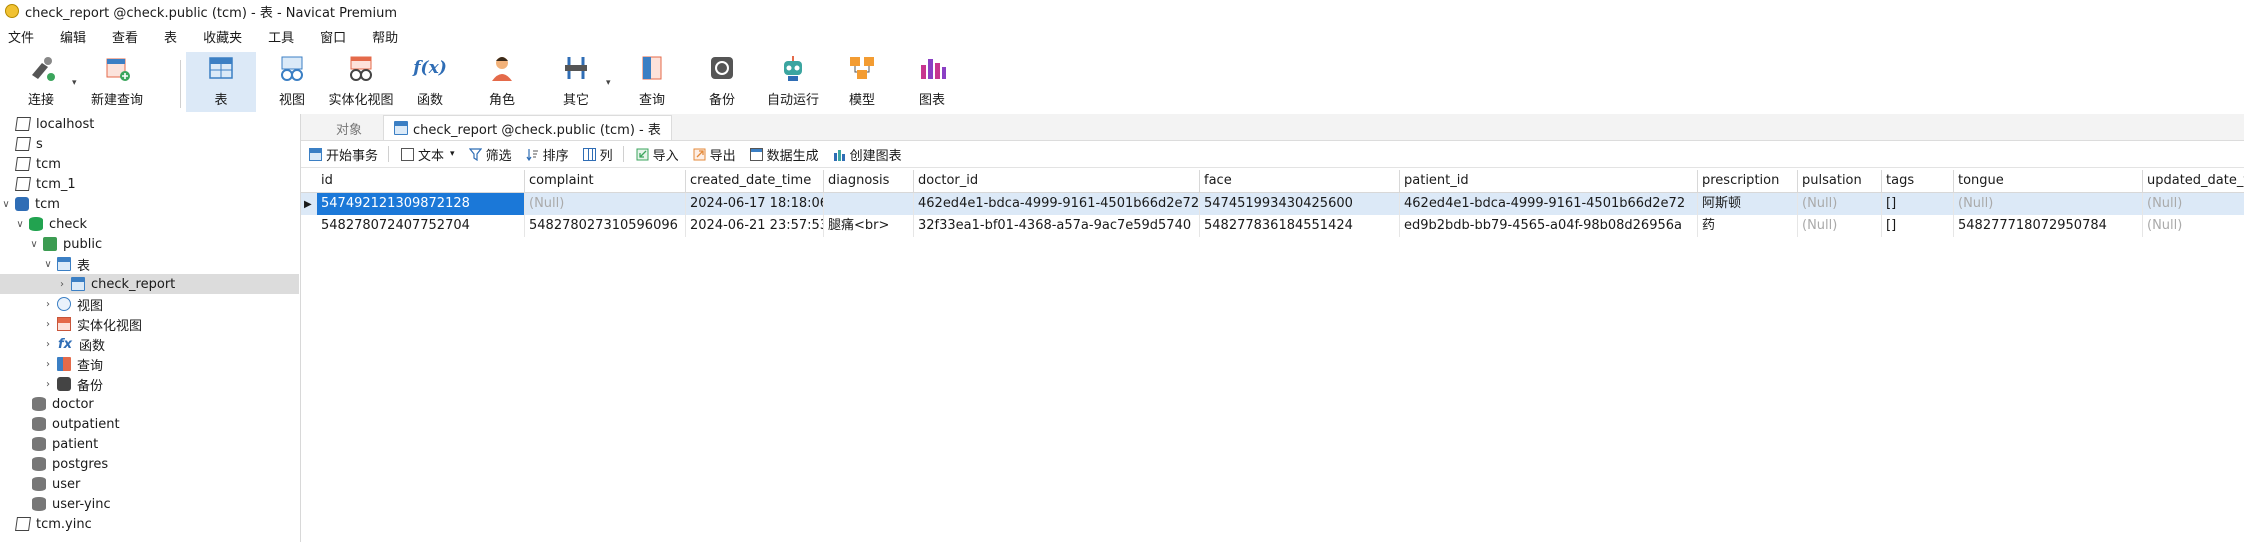 This screenshot has height=542, width=2244. I want to click on chevron-down-icon: ▾, so click(452, 154).